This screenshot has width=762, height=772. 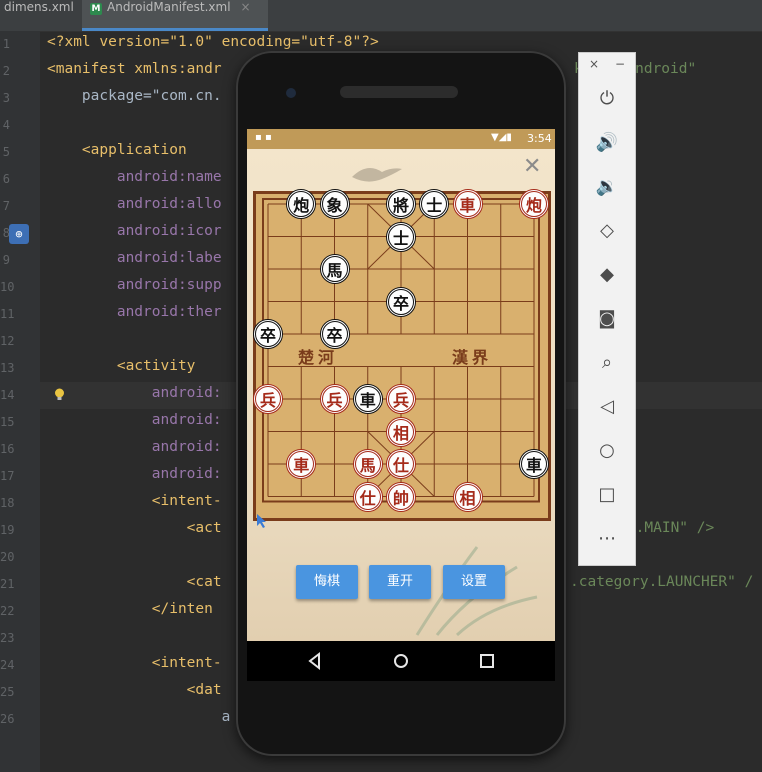 I want to click on close-icon: ✕, so click(x=532, y=167).